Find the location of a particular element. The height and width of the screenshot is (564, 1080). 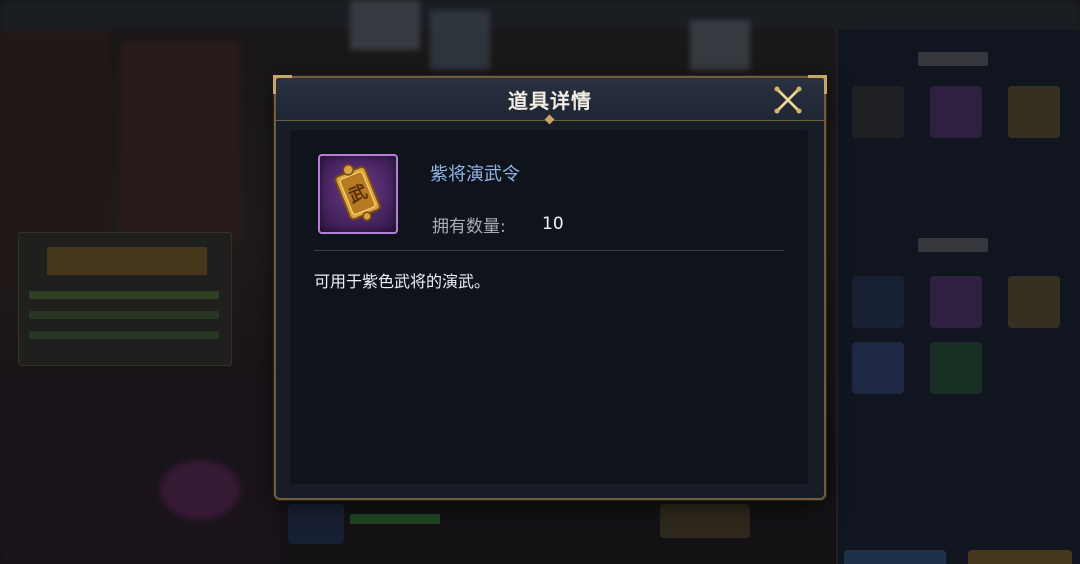

close-icon is located at coordinates (788, 100).